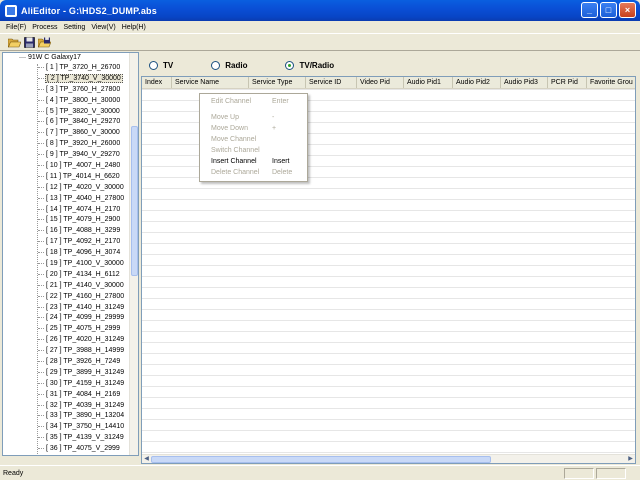 This screenshot has height=480, width=640. Describe the element at coordinates (85, 427) in the screenshot. I see `tree-item-label: [ 34 ] TP_3750_H_14410` at that location.